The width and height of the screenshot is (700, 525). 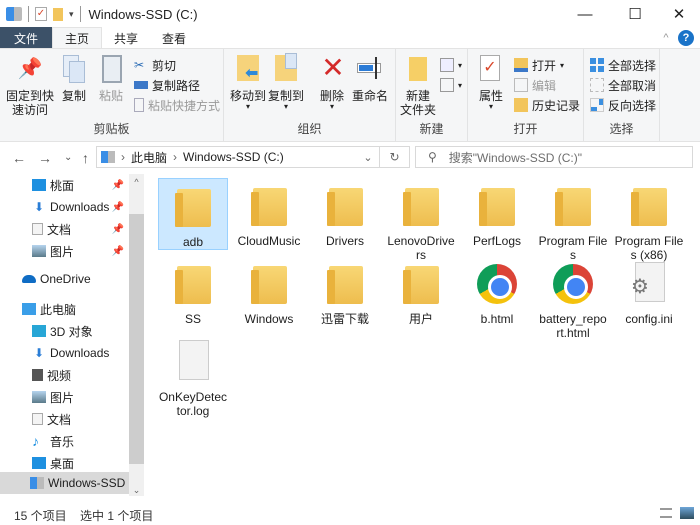 What do you see at coordinates (64, 483) in the screenshot?
I see `sidebar-item-windows-ssd: Windows-SSD (` at bounding box center [64, 483].